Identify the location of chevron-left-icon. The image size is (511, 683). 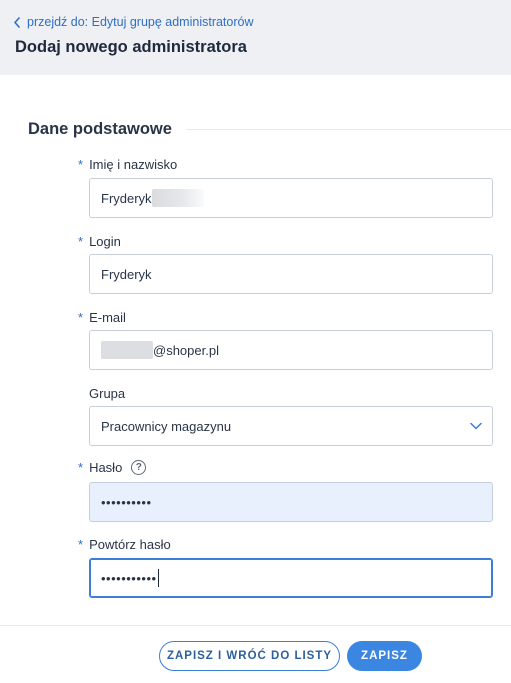
(17, 22).